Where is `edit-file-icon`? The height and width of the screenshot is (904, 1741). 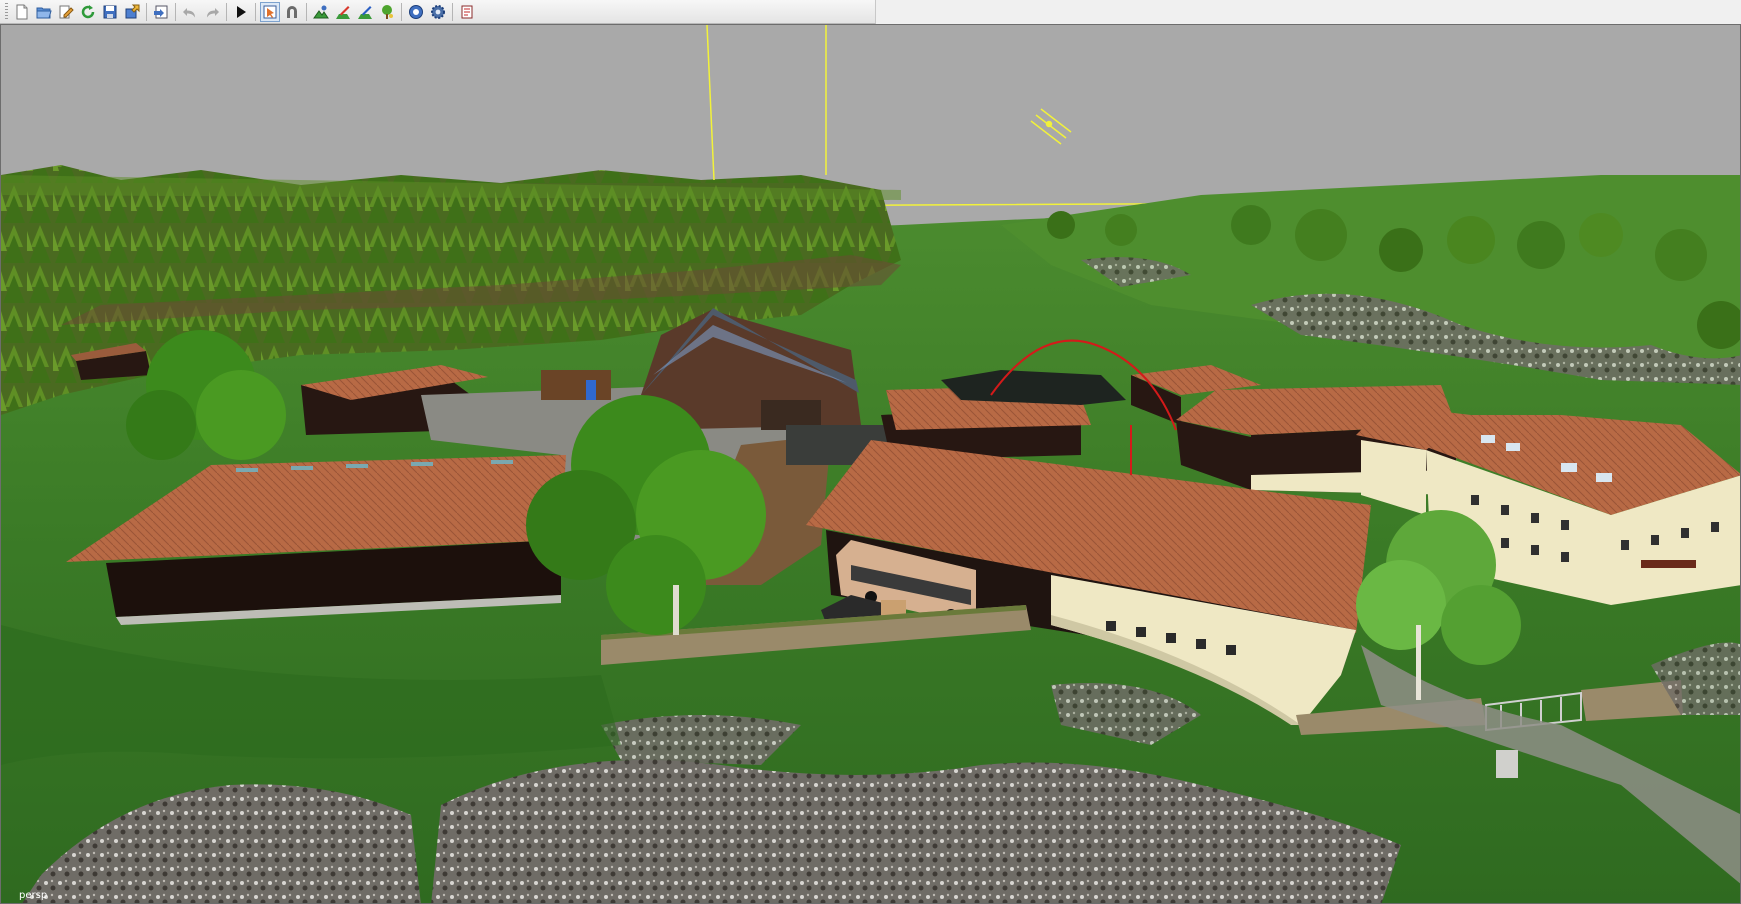 edit-file-icon is located at coordinates (66, 11).